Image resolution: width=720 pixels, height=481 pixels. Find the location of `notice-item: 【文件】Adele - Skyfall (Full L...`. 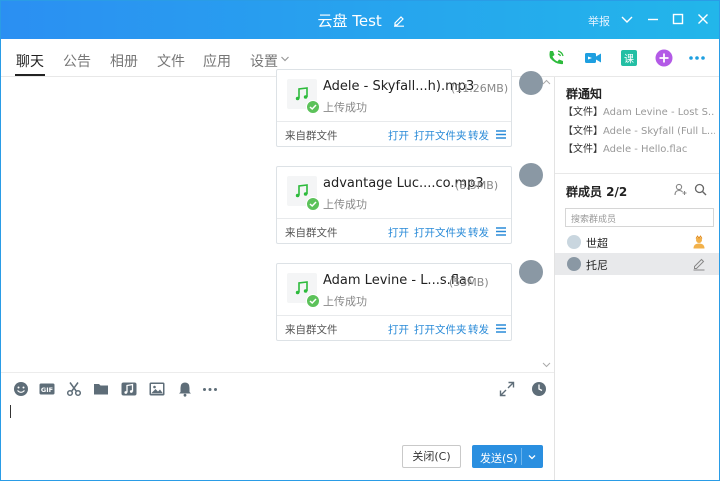

notice-item: 【文件】Adele - Skyfall (Full L... is located at coordinates (639, 129).